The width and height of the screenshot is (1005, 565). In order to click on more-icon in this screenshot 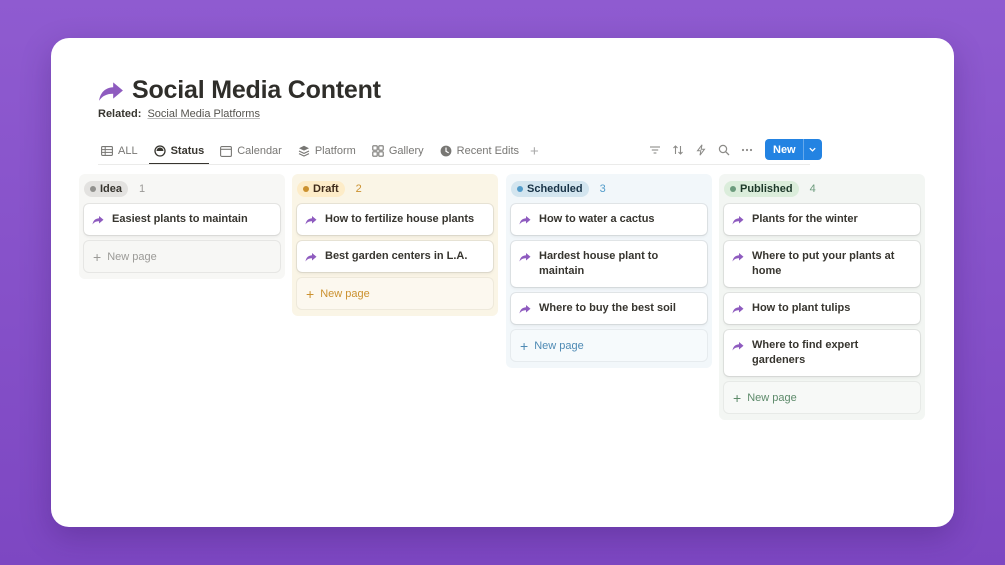, I will do `click(747, 150)`.